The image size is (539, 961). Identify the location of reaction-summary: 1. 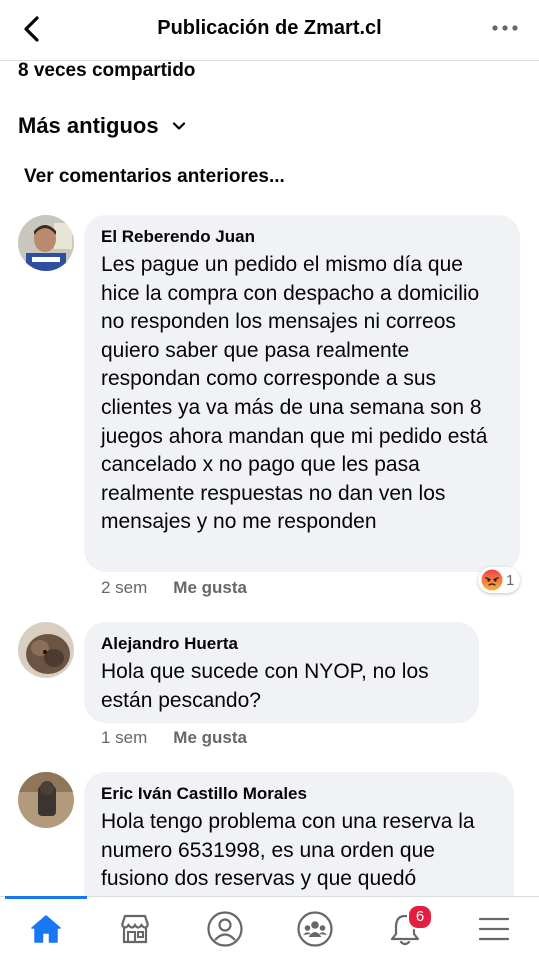
(499, 580).